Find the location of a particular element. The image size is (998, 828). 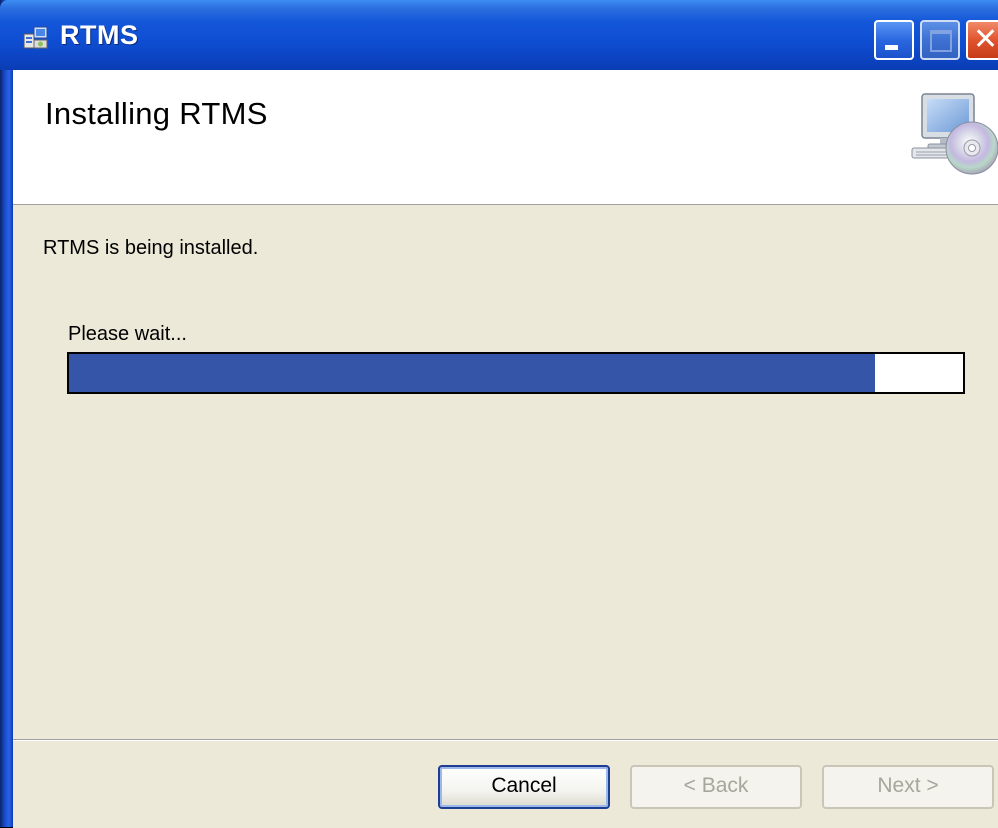

minimize-button is located at coordinates (894, 40).